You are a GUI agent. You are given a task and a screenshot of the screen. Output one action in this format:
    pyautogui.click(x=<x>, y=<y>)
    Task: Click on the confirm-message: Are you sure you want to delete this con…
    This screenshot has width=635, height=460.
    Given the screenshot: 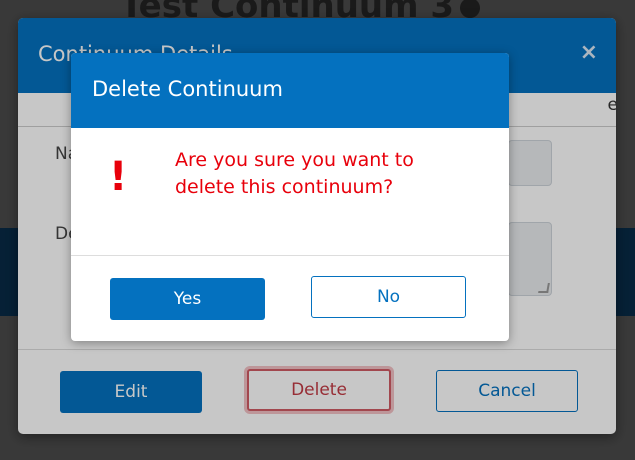 What is the action you would take?
    pyautogui.click(x=294, y=173)
    